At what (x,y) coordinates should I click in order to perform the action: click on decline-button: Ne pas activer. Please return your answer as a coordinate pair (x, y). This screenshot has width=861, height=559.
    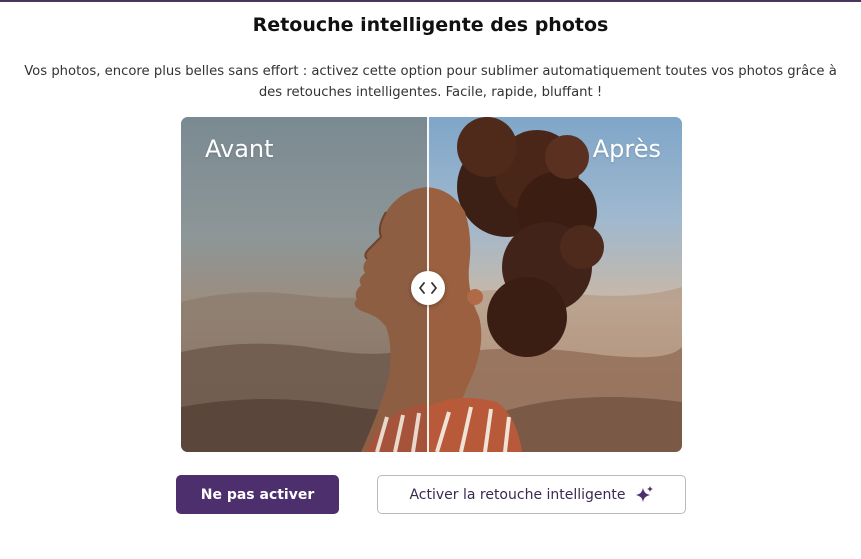
    Looking at the image, I should click on (257, 494).